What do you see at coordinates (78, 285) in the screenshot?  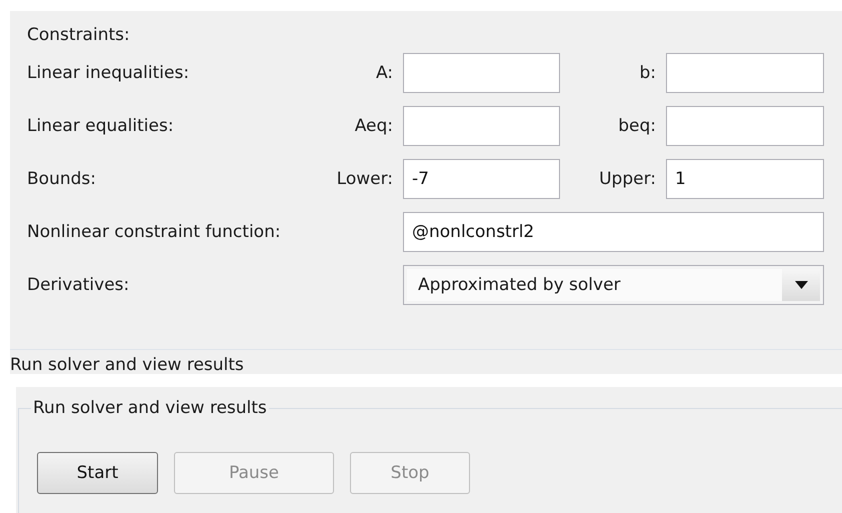 I see `field-label: Derivatives:` at bounding box center [78, 285].